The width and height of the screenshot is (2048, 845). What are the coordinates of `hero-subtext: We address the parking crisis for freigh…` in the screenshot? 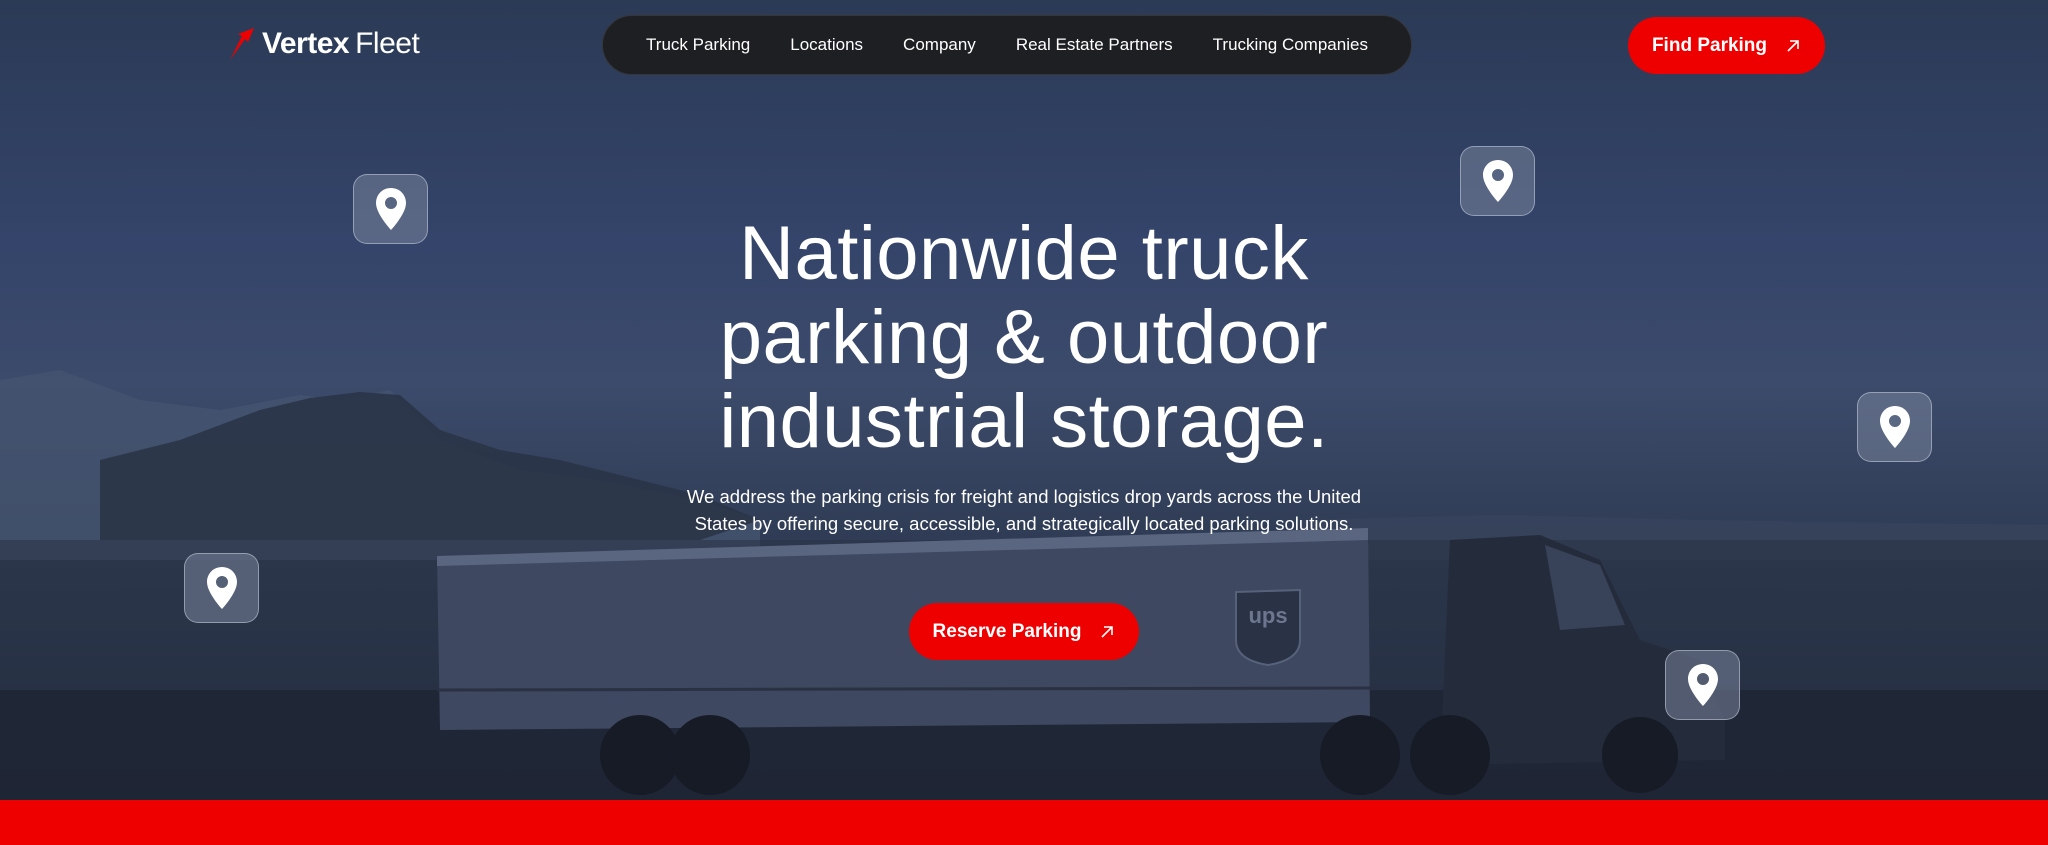 It's located at (1024, 510).